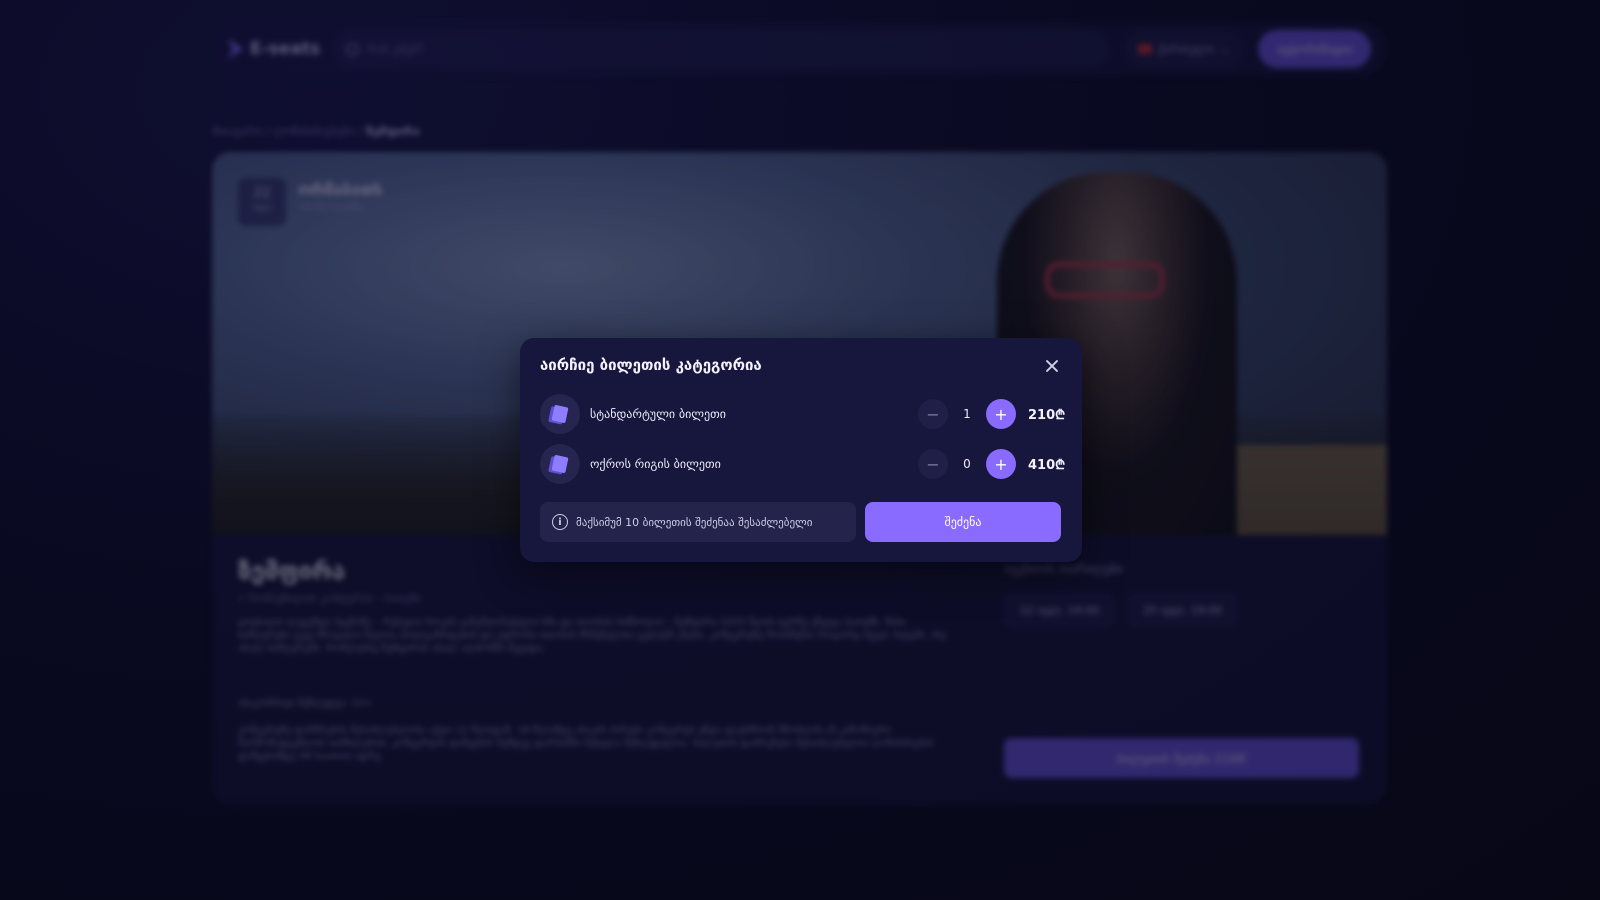 This screenshot has height=900, width=1600. I want to click on quantity-stepper: − 1 +, so click(967, 414).